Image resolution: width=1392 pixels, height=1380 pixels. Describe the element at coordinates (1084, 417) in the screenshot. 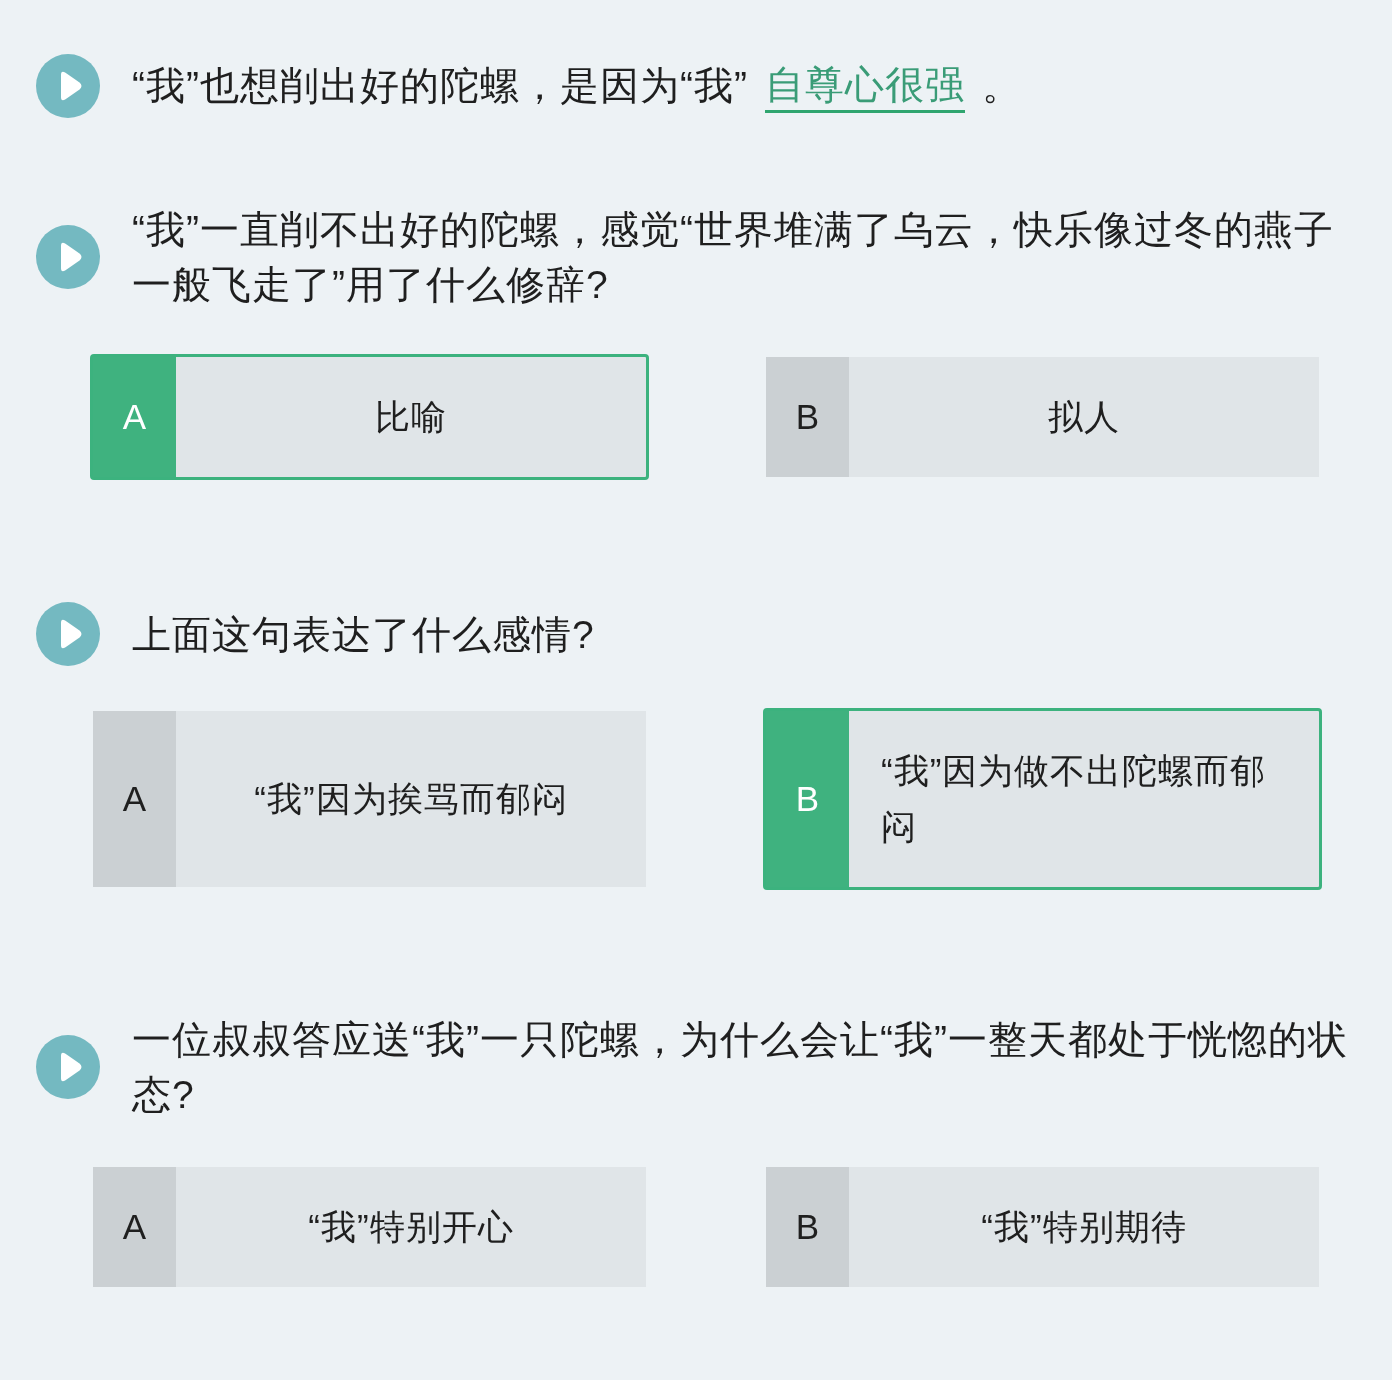

I see `option-text: 拟人` at that location.